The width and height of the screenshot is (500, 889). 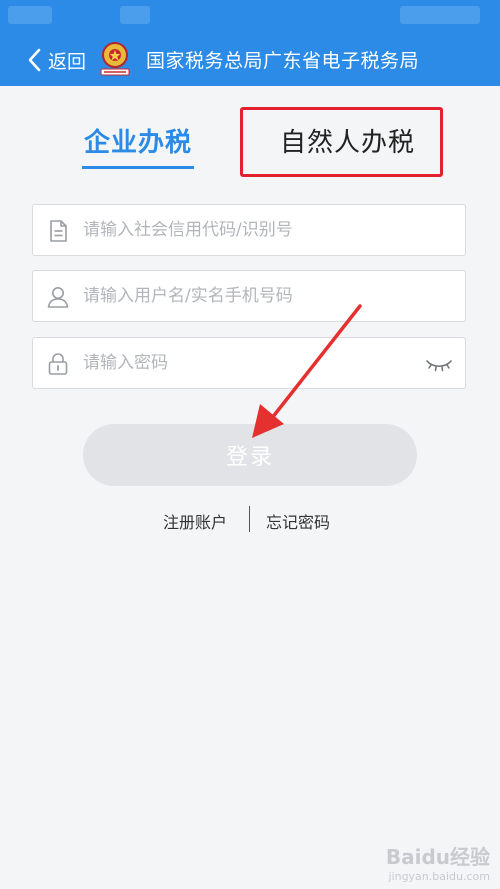 I want to click on user-icon, so click(x=58, y=297).